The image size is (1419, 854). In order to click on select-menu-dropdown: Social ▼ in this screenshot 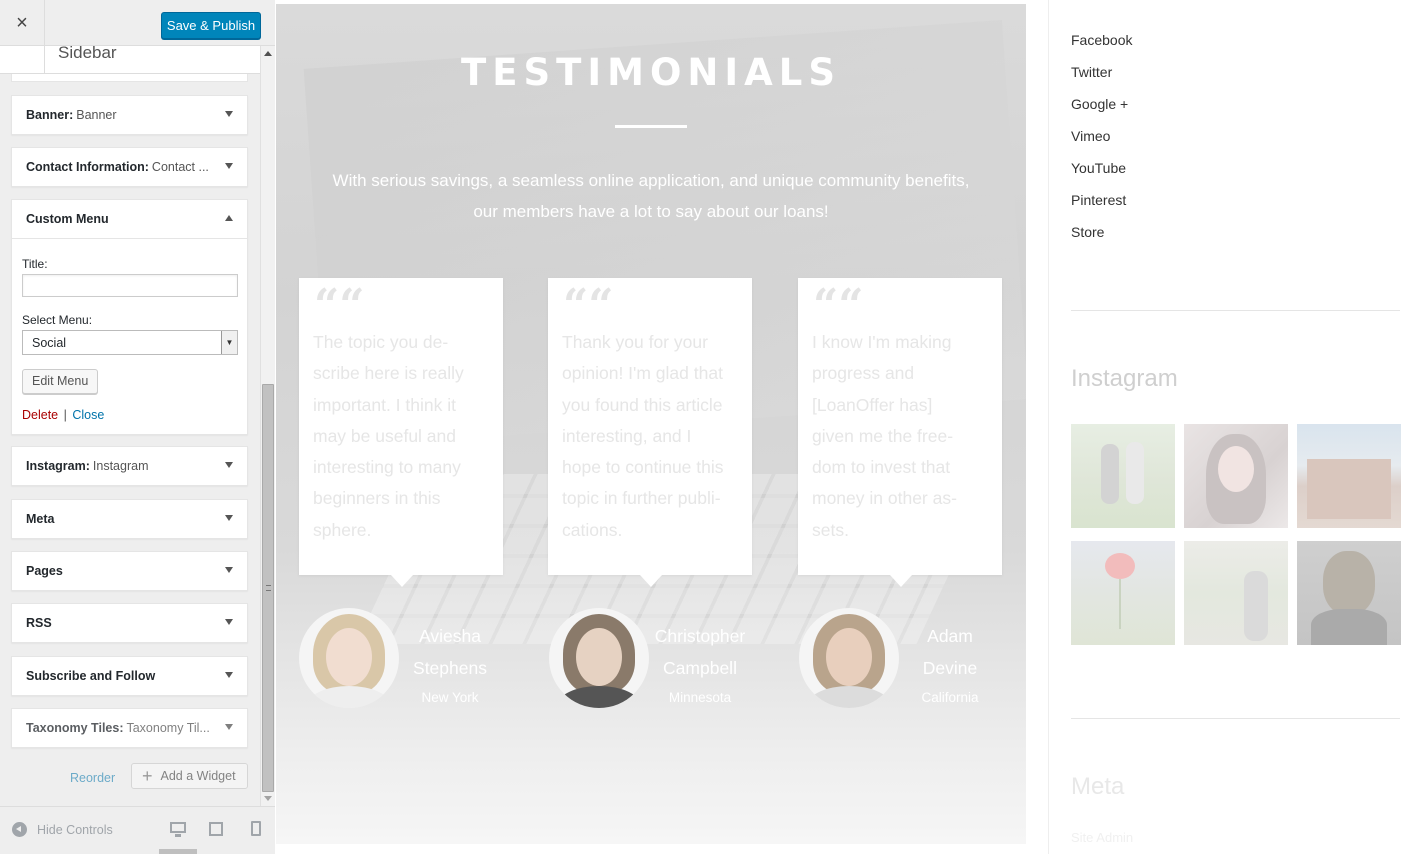, I will do `click(130, 342)`.